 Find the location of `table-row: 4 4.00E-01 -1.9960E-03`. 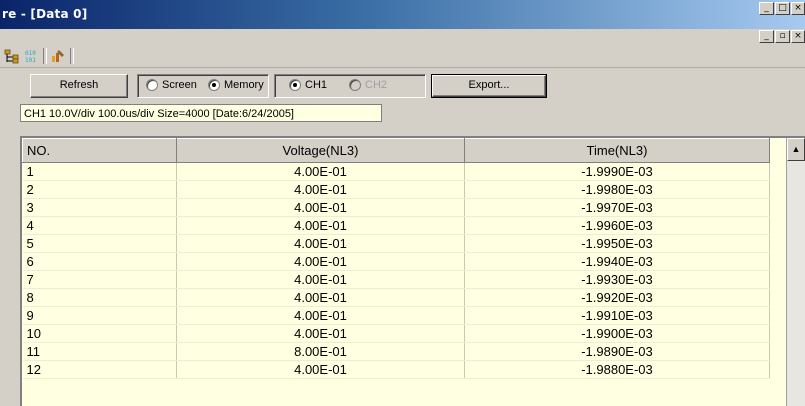

table-row: 4 4.00E-01 -1.9960E-03 is located at coordinates (396, 225).